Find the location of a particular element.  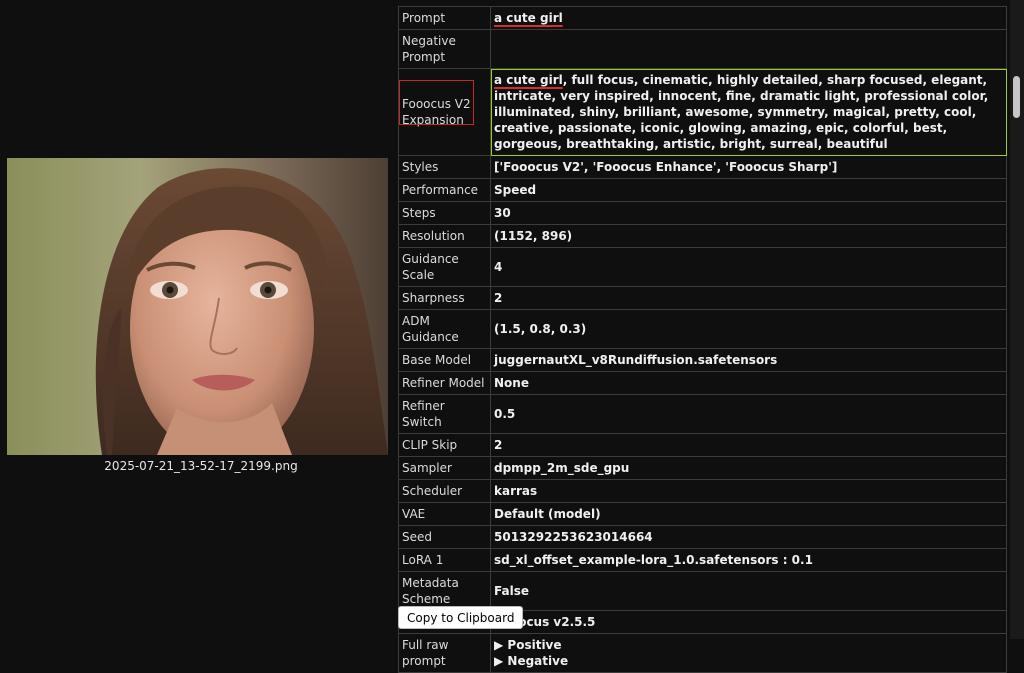

table-row: Metadata Scheme False is located at coordinates (702, 591).